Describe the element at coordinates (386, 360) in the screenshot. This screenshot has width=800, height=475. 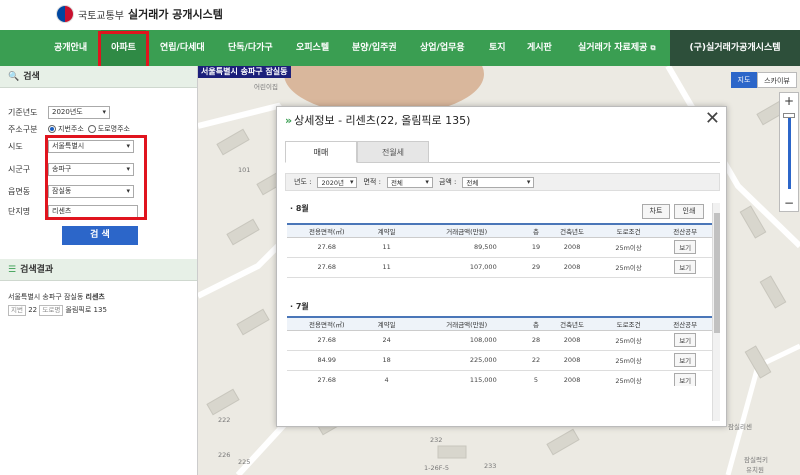
I see `cell-day: 18` at that location.